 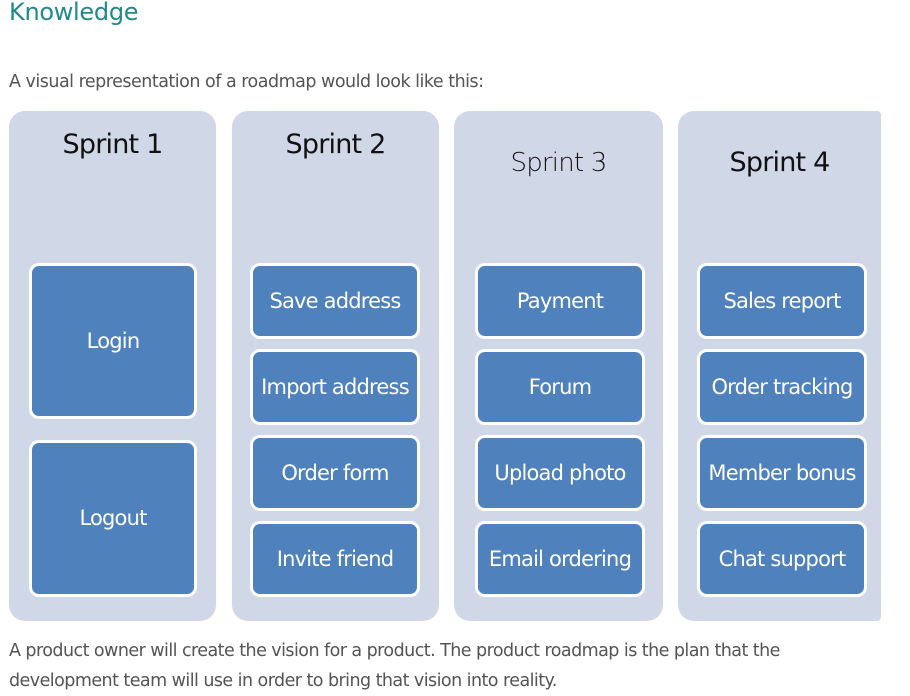 I want to click on roadmap-item: Payment, so click(x=560, y=301).